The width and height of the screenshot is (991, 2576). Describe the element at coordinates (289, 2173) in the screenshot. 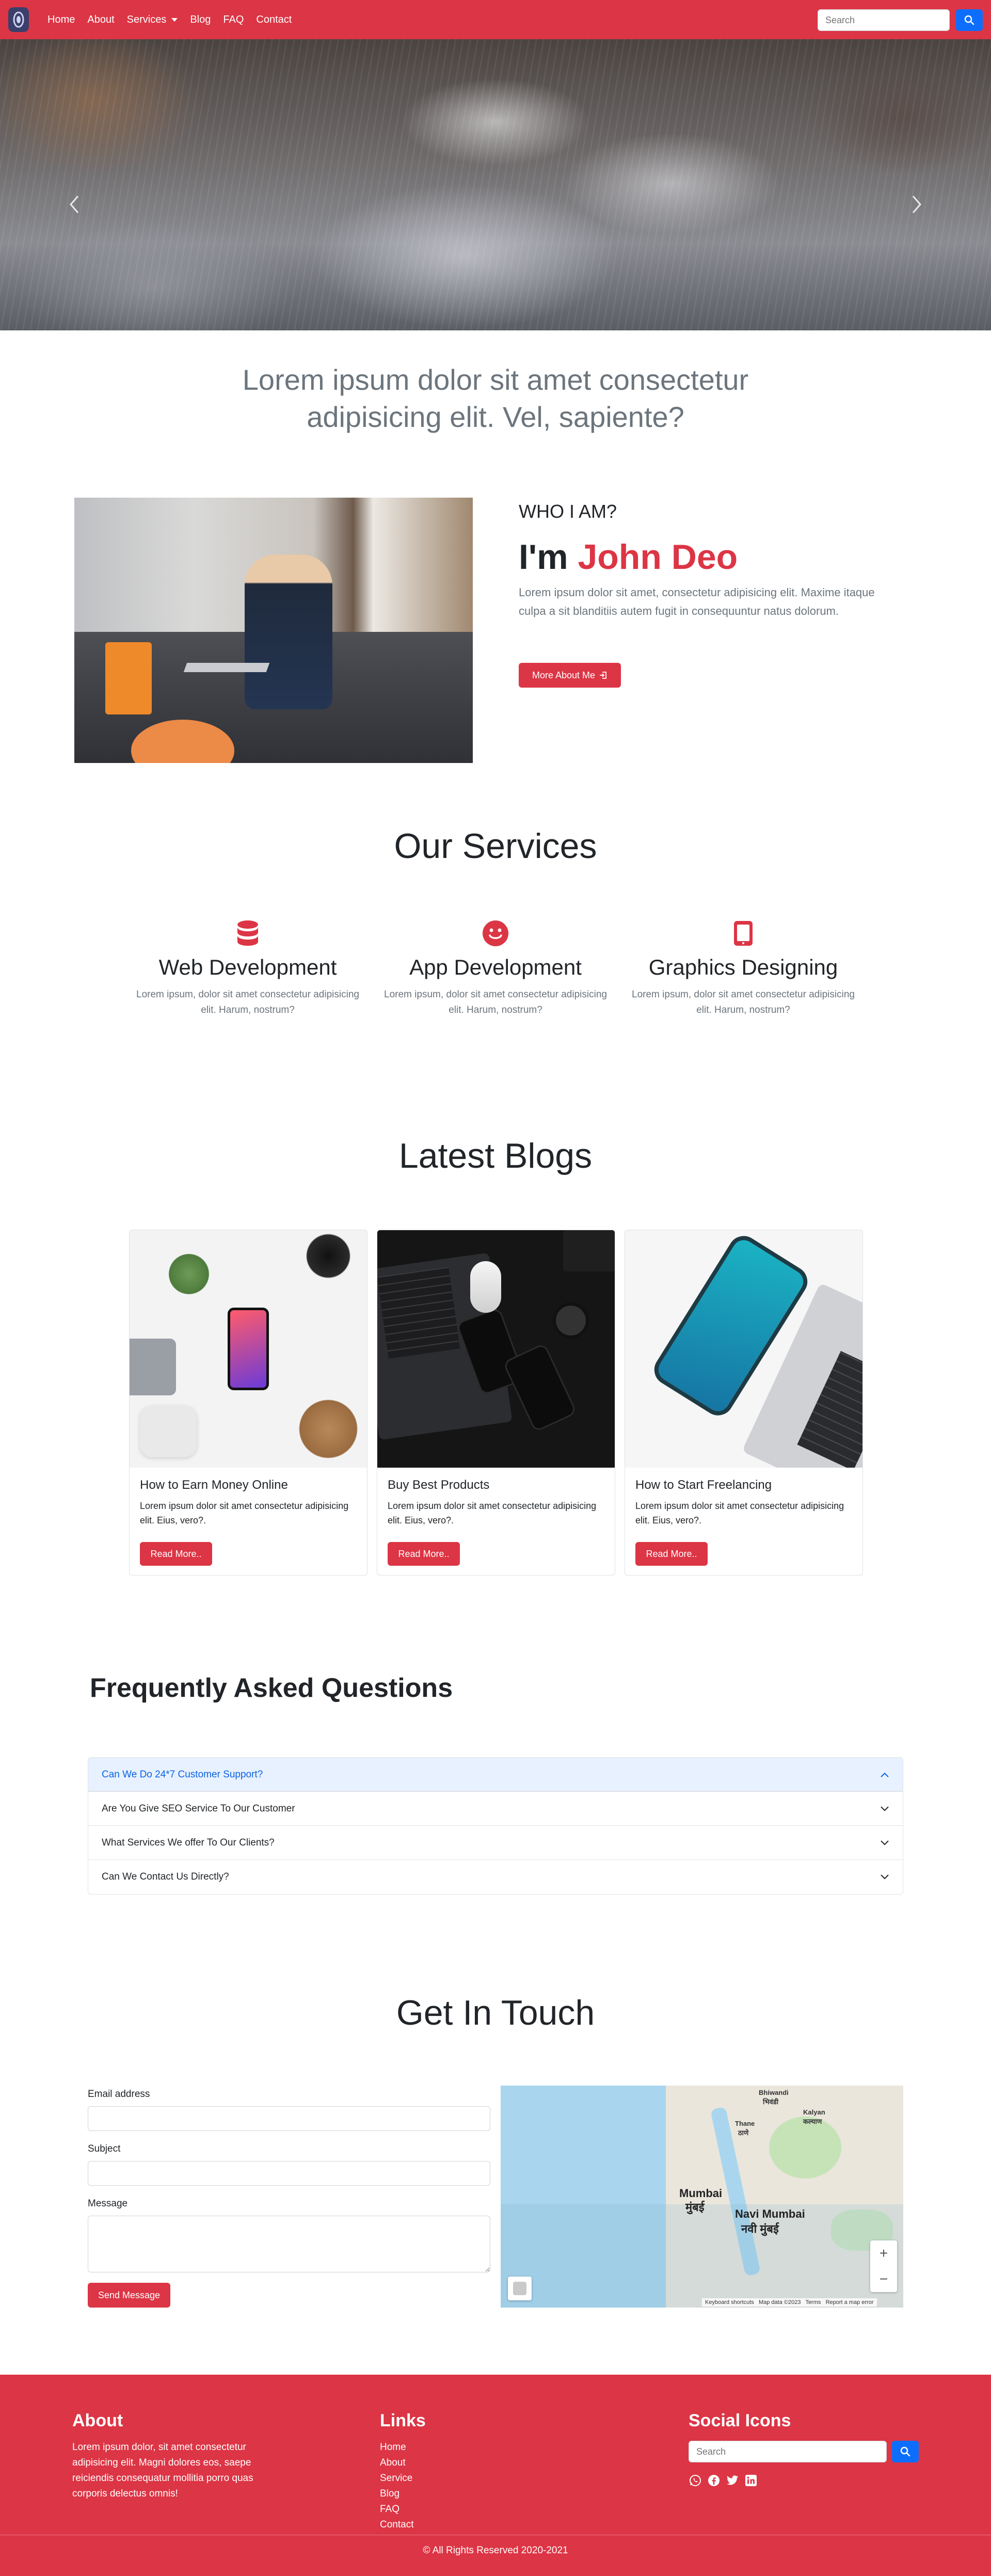

I see `subject-field` at that location.